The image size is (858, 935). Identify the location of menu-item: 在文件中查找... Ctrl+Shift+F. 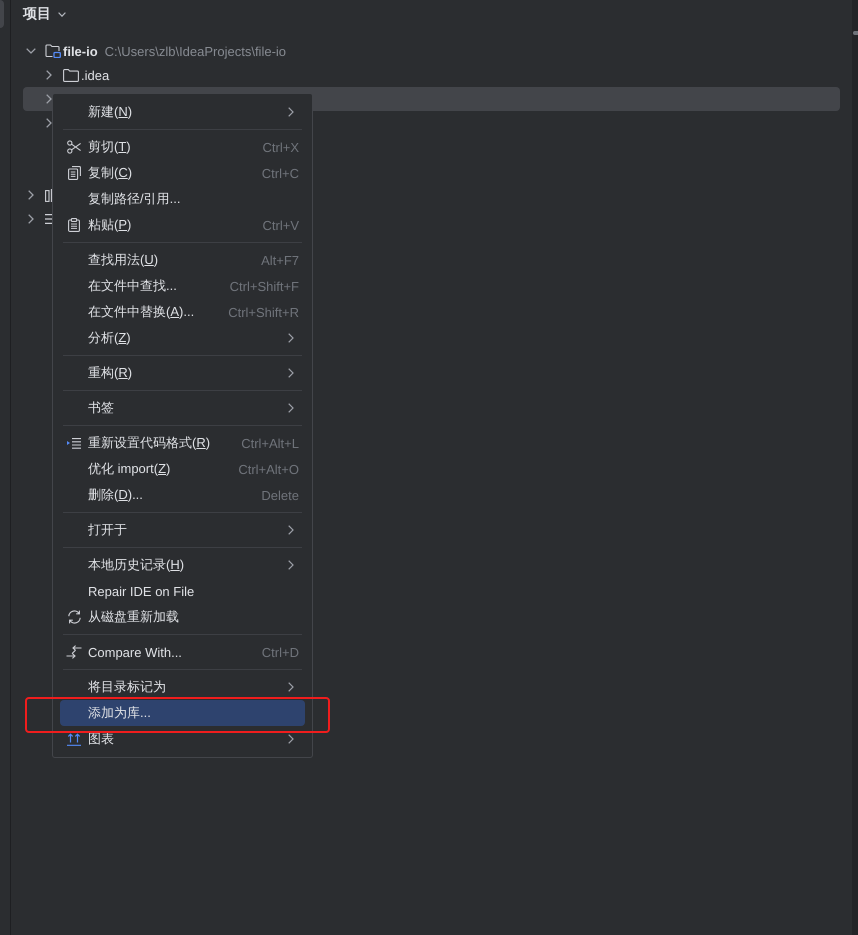
(182, 286).